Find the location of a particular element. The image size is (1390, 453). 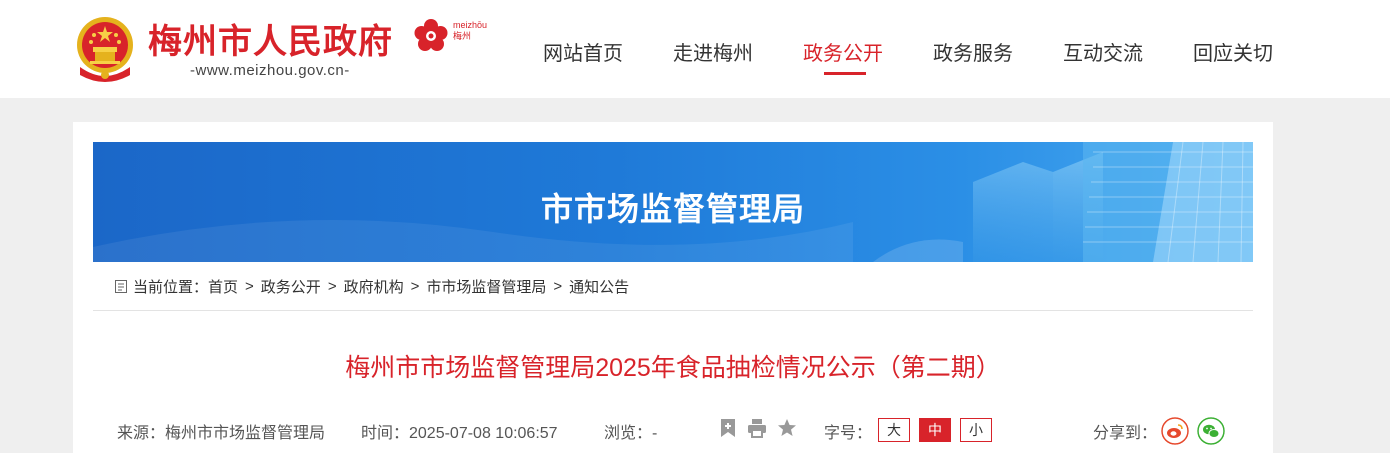

breadcrumb-government-affairs: 政务公开 is located at coordinates (291, 286).